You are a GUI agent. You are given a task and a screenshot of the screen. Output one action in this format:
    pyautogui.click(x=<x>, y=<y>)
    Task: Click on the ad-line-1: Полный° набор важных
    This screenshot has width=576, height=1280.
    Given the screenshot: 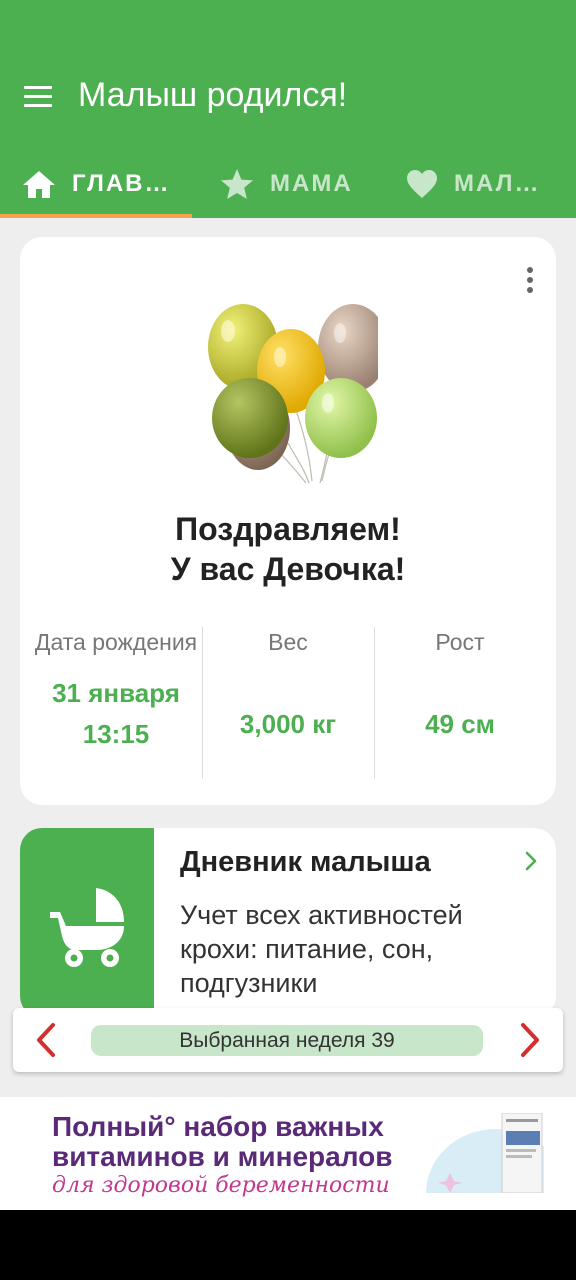 What is the action you would take?
    pyautogui.click(x=218, y=1126)
    